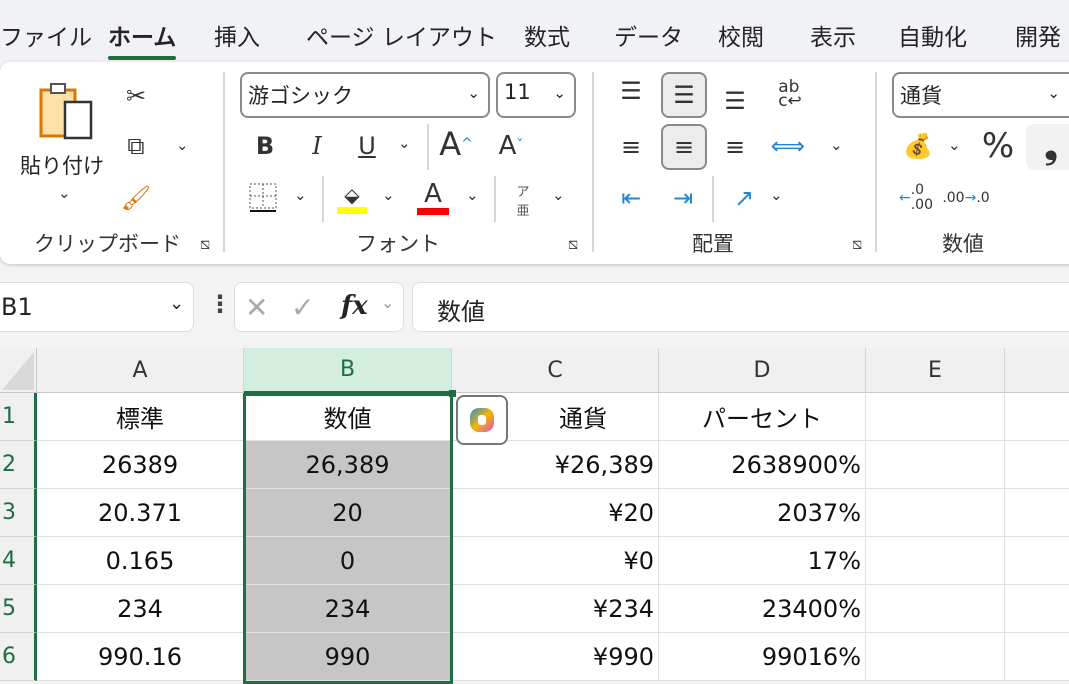  What do you see at coordinates (348, 561) in the screenshot?
I see `cell-b4: 0` at bounding box center [348, 561].